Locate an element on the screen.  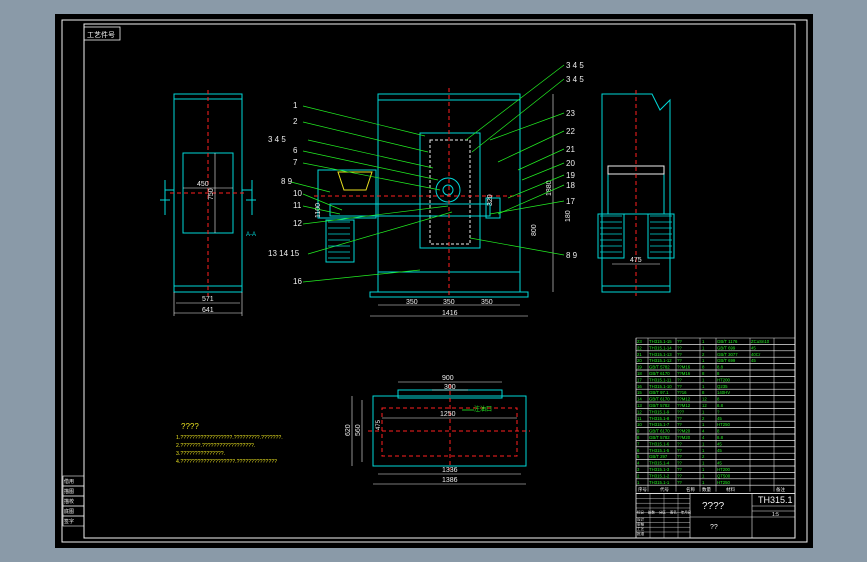
bom-cell: TH315.1-1 is located at coordinates (659, 482).